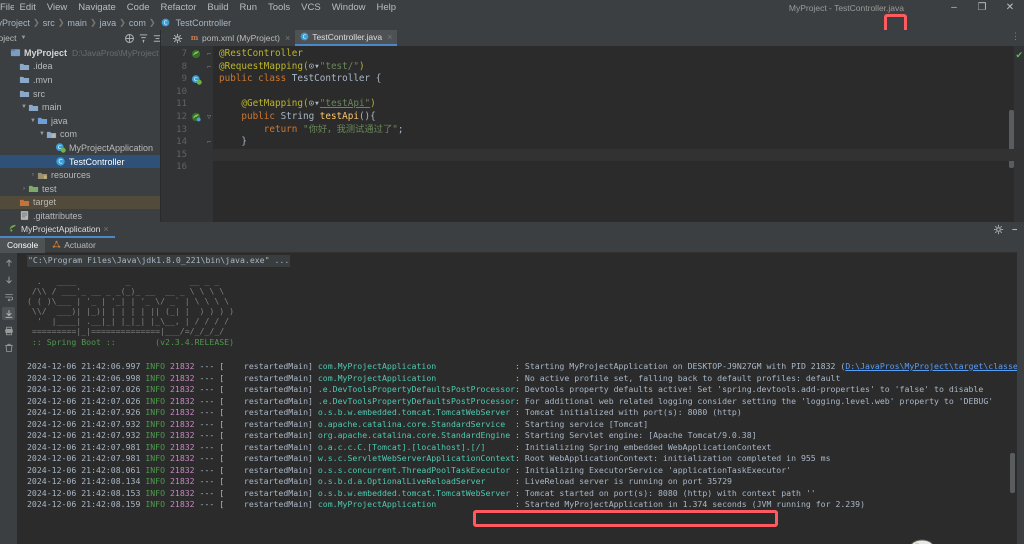 Image resolution: width=1024 pixels, height=544 pixels. Describe the element at coordinates (248, 7) in the screenshot. I see `menu-item-run: Run` at that location.